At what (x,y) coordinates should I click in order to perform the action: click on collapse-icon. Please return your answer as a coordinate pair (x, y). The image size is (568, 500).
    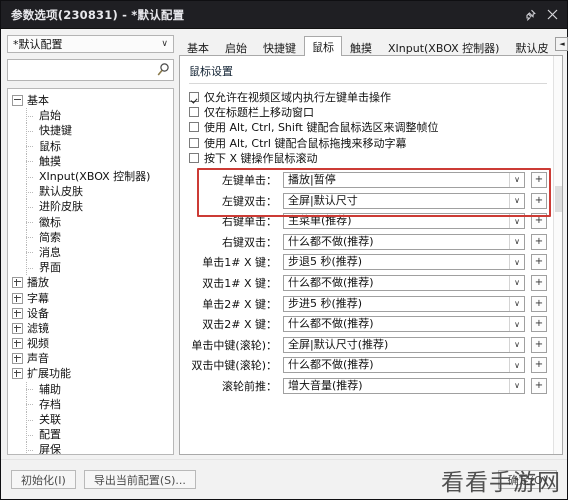
    Looking at the image, I should click on (17, 101).